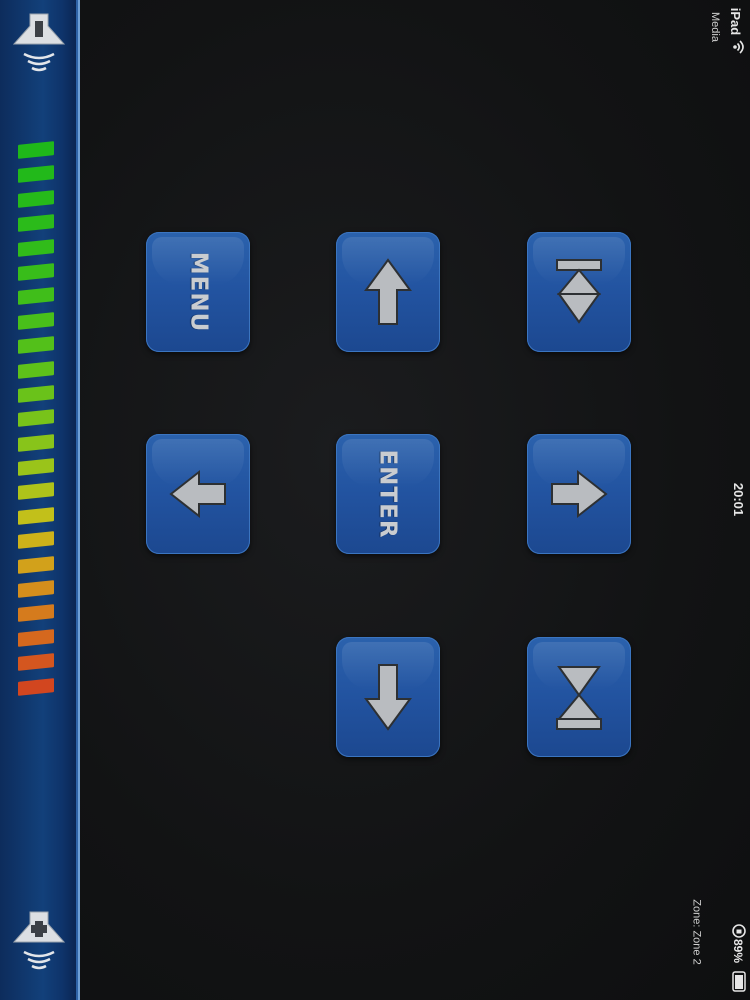  Describe the element at coordinates (736, 21) in the screenshot. I see `device-name: iPad` at that location.